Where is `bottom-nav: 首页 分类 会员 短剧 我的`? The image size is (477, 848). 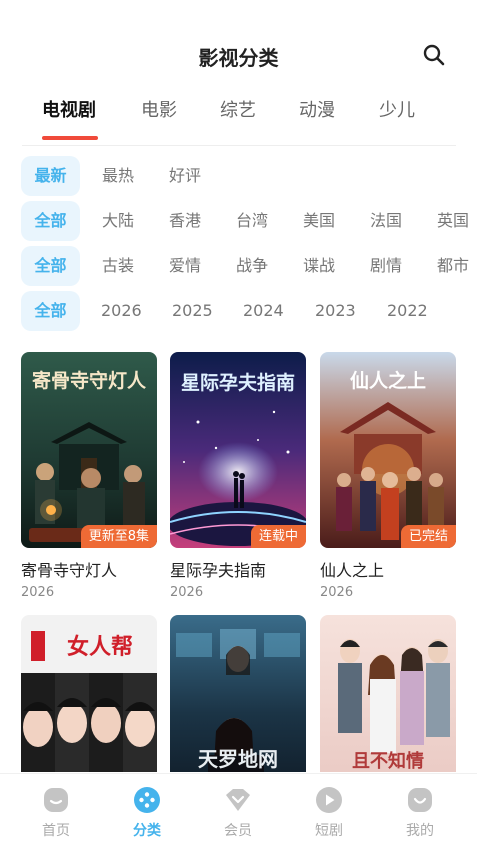 bottom-nav: 首页 分类 会员 短剧 我的 is located at coordinates (238, 810).